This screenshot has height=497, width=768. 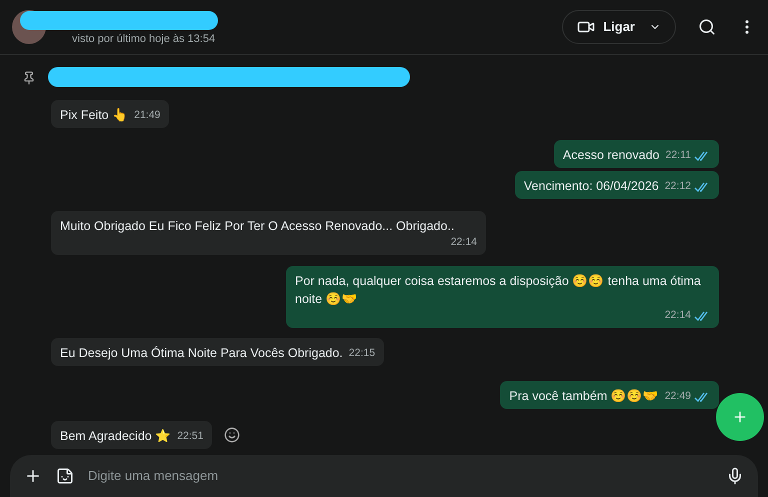 I want to click on message-time: 21:49, so click(x=147, y=116).